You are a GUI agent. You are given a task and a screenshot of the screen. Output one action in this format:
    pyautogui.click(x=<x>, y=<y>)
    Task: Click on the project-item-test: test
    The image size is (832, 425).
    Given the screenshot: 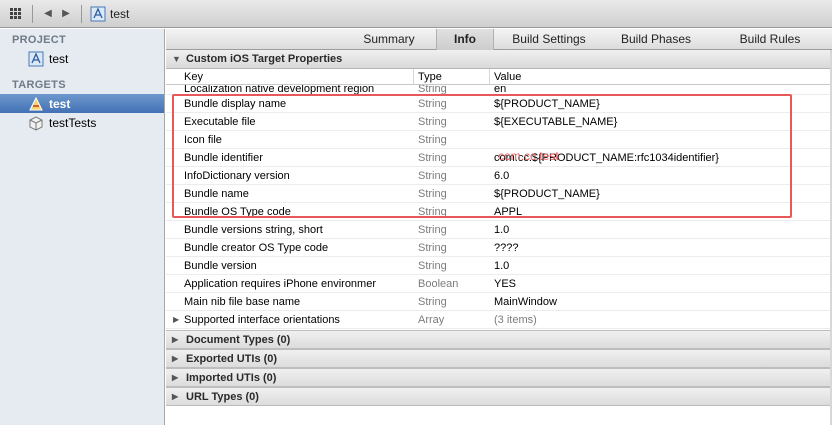 What is the action you would take?
    pyautogui.click(x=82, y=58)
    